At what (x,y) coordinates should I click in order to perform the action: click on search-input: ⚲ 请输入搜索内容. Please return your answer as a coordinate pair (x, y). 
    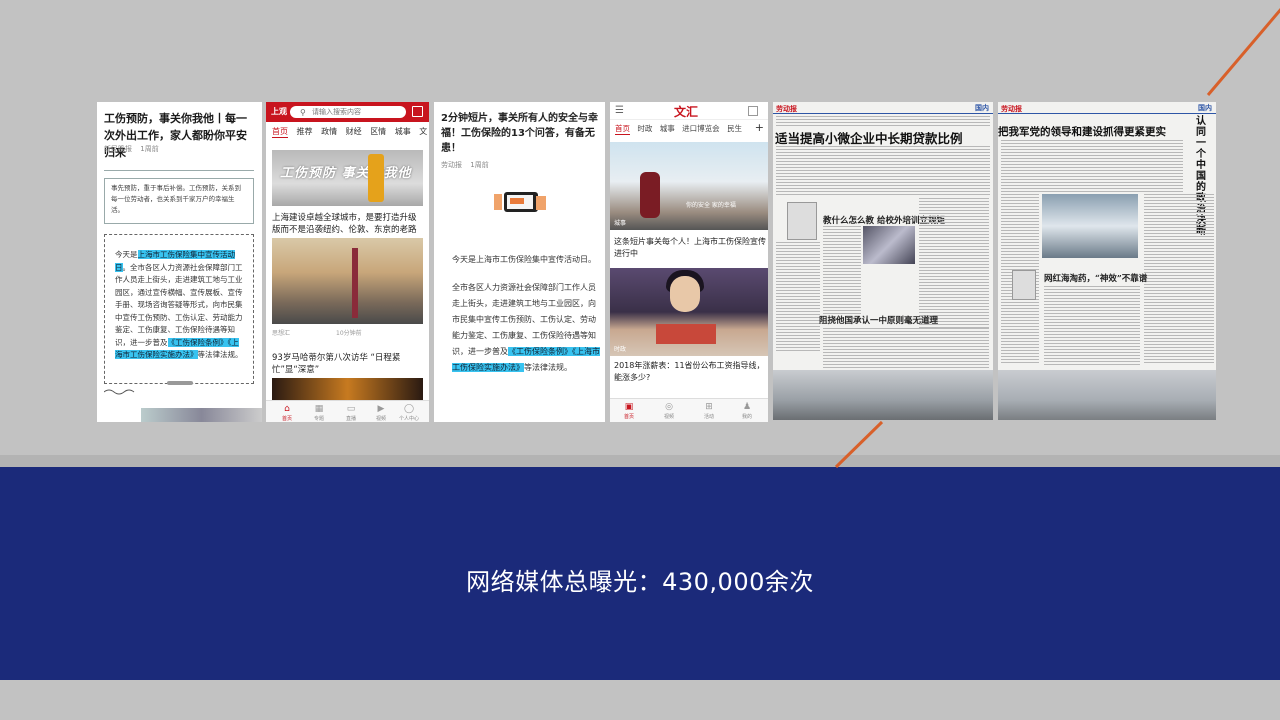
    Looking at the image, I should click on (348, 112).